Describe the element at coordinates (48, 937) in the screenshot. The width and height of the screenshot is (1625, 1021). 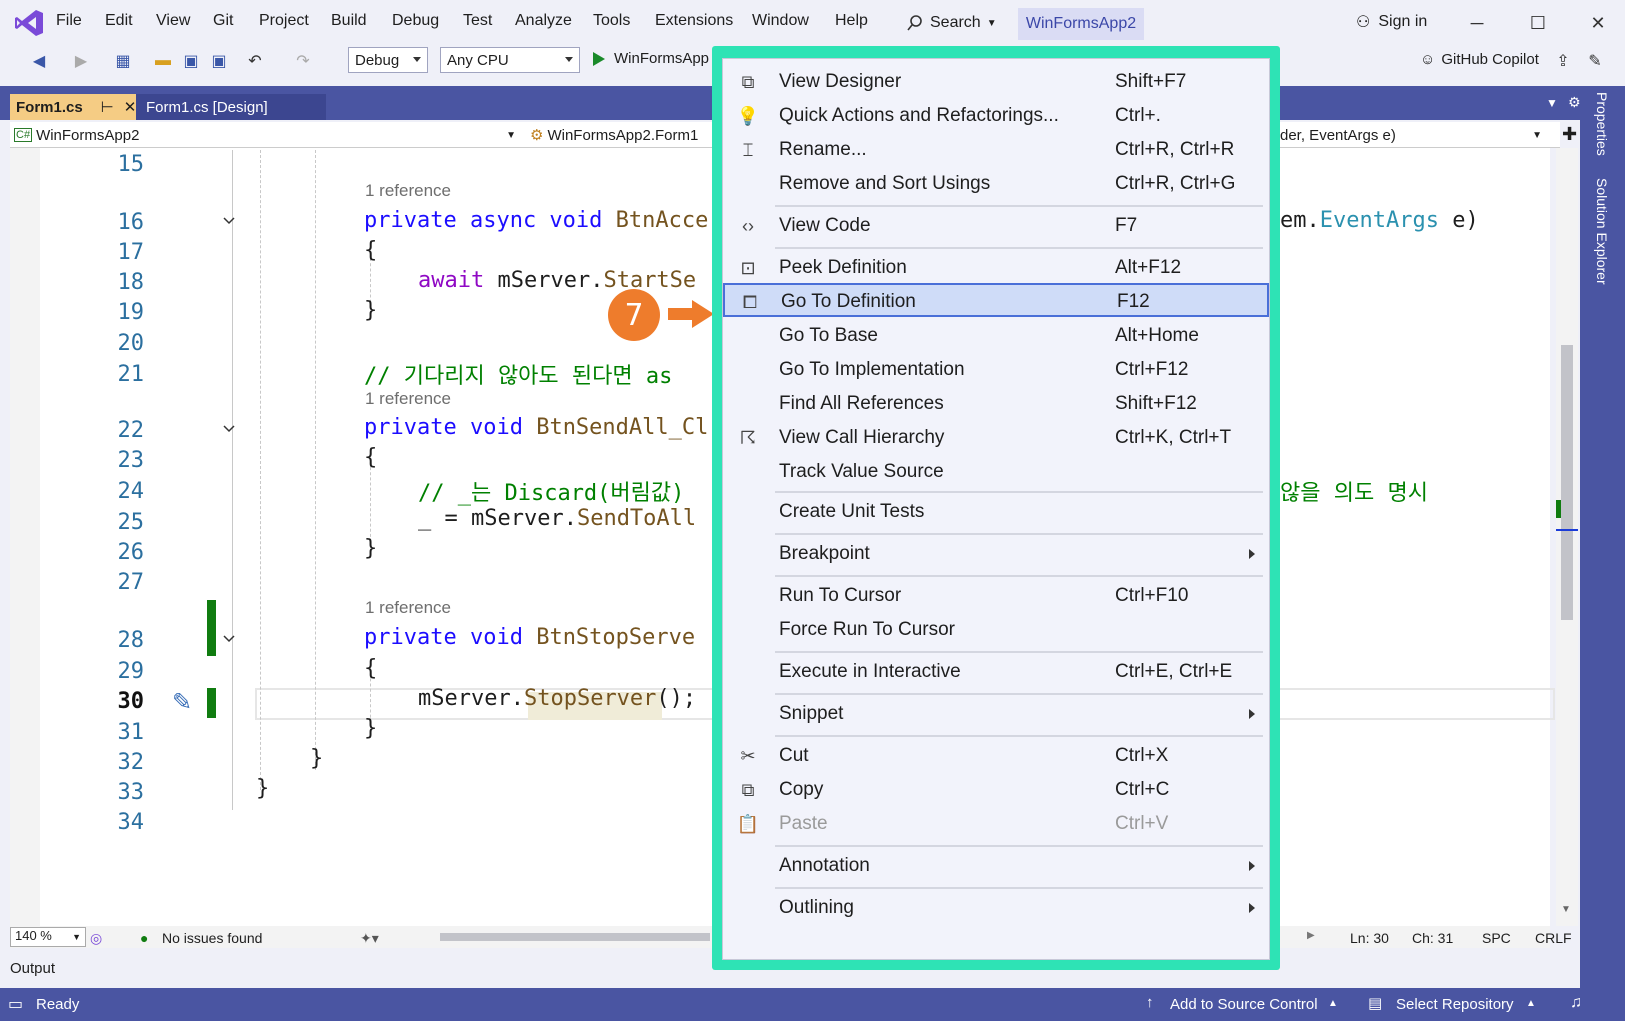
I see `zoom-select: 140 % ▼` at that location.